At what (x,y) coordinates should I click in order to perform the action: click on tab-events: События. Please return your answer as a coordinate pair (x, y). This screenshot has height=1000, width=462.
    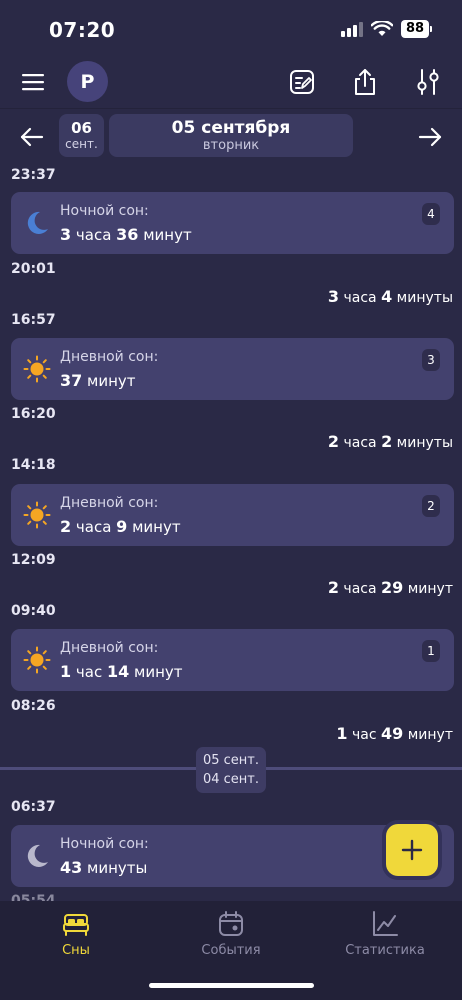
    Looking at the image, I should click on (231, 933).